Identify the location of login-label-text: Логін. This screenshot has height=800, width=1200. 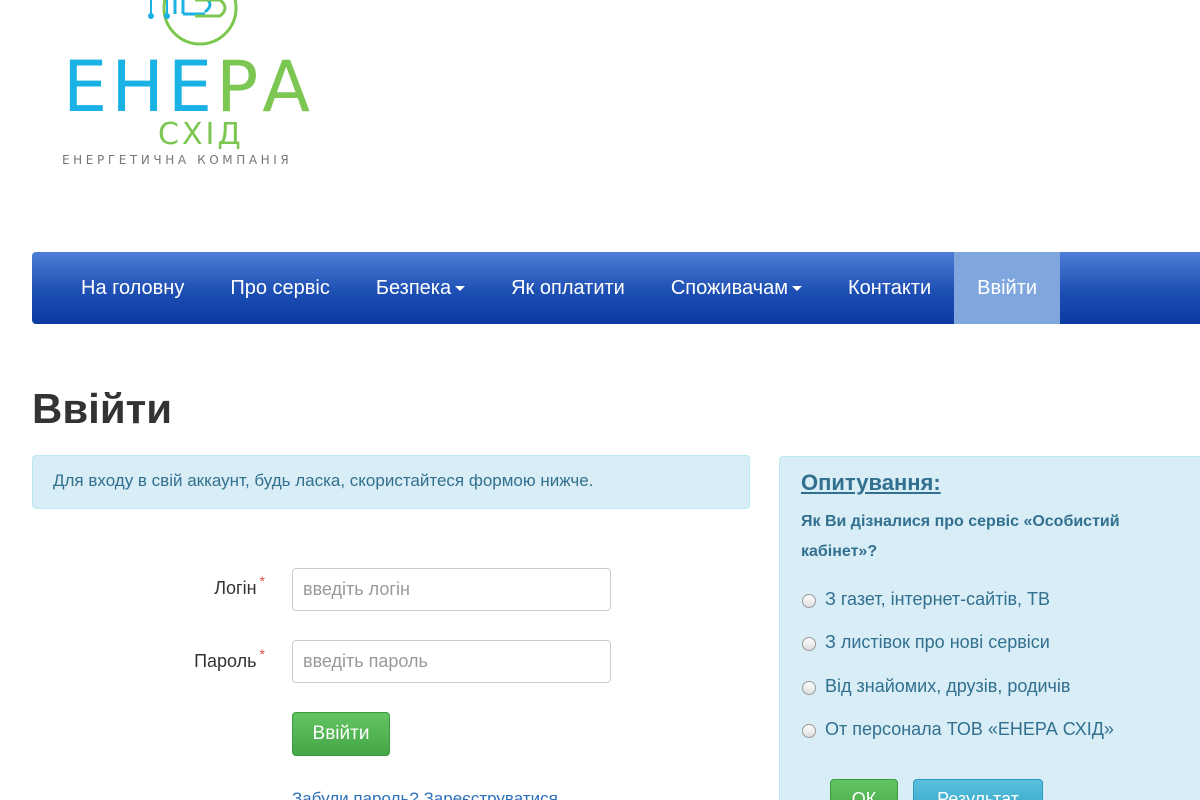
(235, 588).